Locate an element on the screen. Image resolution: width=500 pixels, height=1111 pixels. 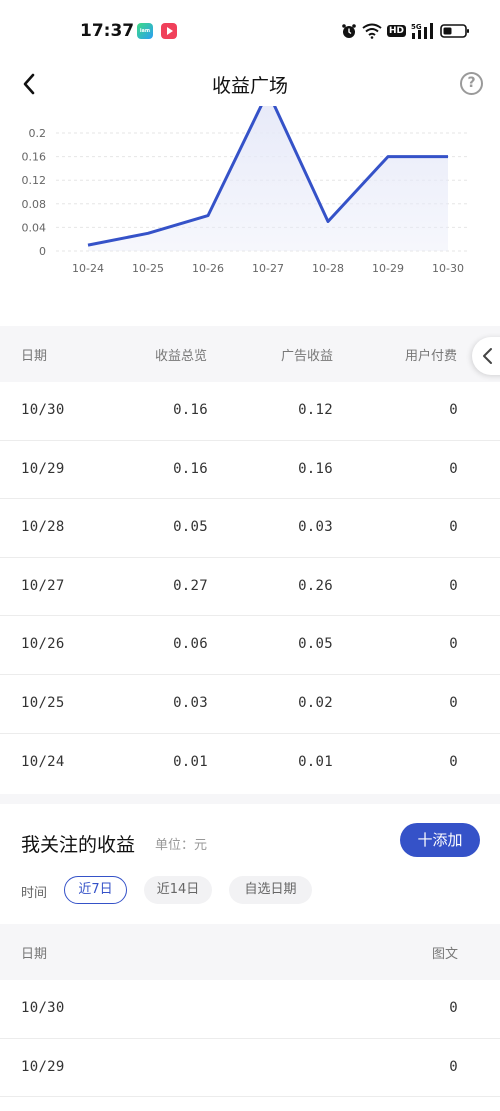
alarm-icon is located at coordinates (349, 31).